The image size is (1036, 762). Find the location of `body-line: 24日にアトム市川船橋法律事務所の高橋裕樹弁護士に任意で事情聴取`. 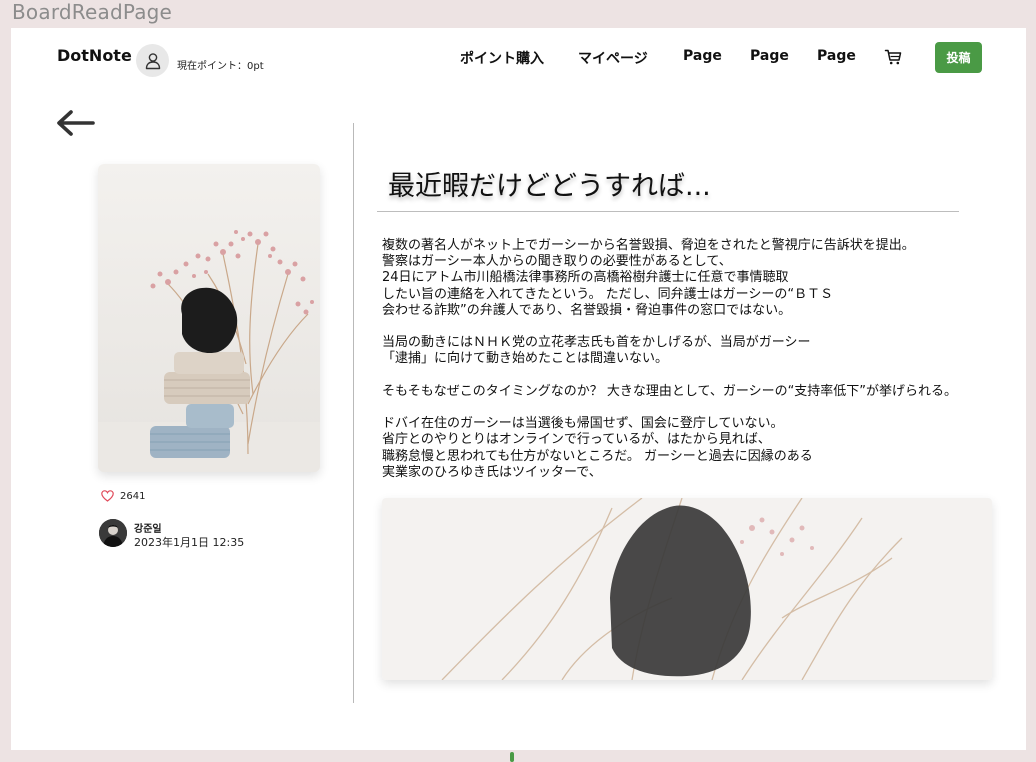

body-line: 24日にアトム市川船橋法律事務所の高橋裕樹弁護士に任意で事情聴取 is located at coordinates (585, 278).